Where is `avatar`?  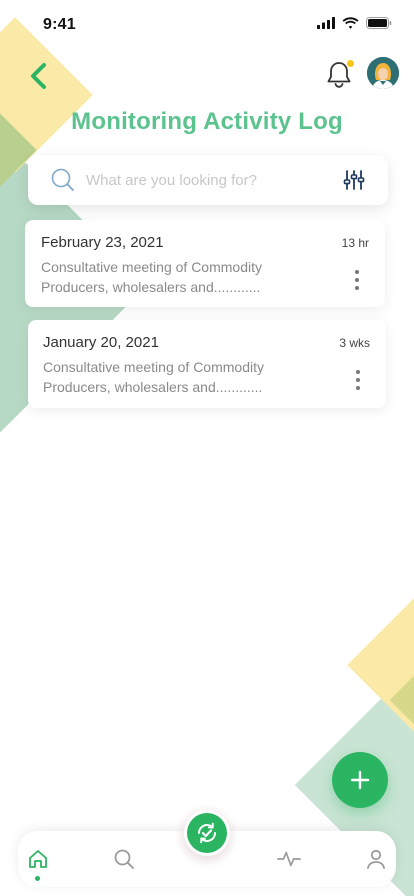 avatar is located at coordinates (383, 73).